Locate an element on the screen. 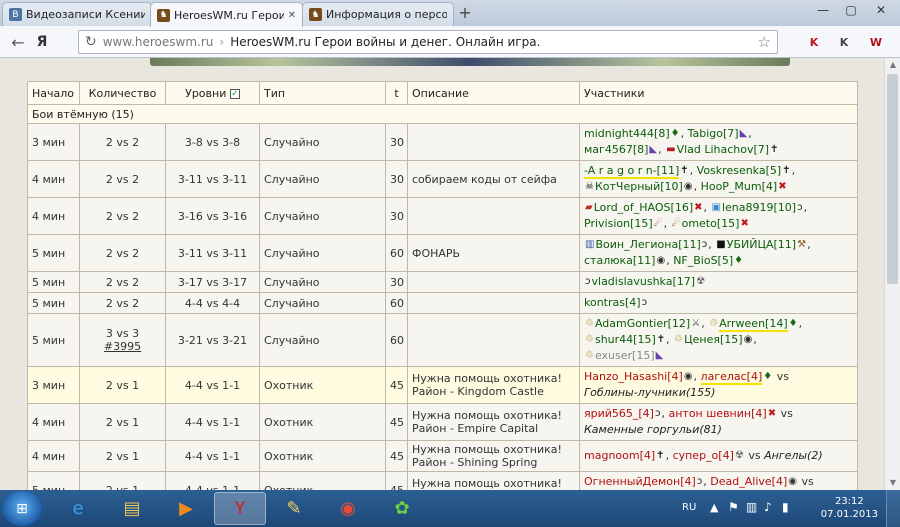 This screenshot has width=900, height=527. player-link: Hanzo_Hasashi[4] is located at coordinates (633, 376).